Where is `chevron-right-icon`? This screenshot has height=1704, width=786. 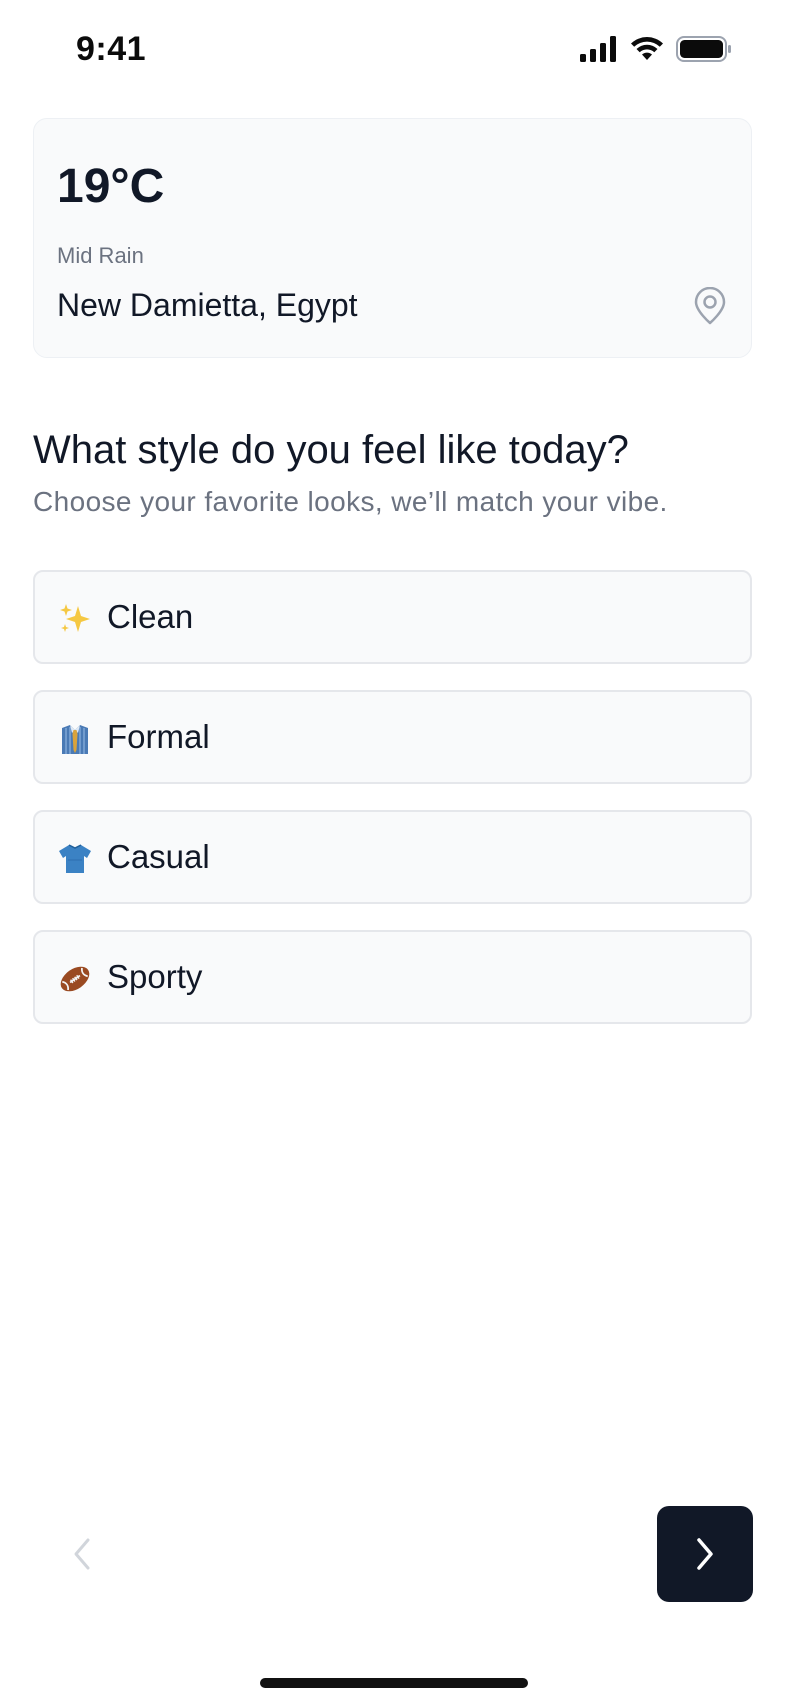 chevron-right-icon is located at coordinates (705, 1554).